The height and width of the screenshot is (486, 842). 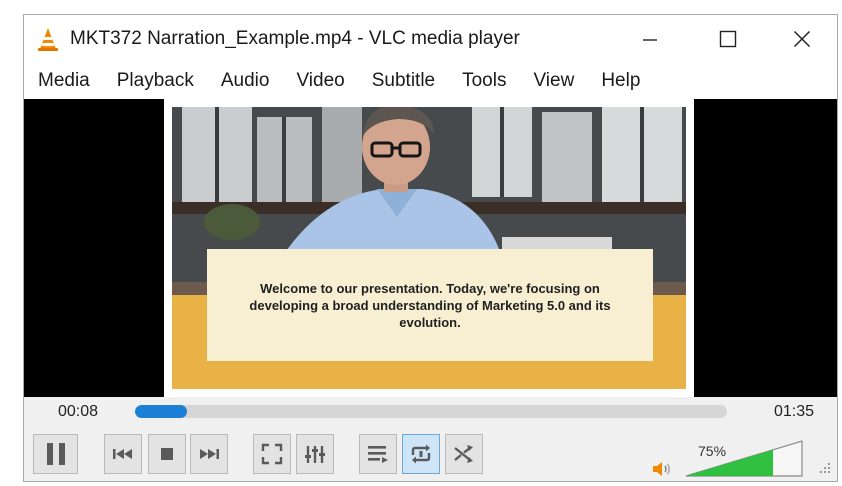 I want to click on menu-view: View, so click(x=553, y=81).